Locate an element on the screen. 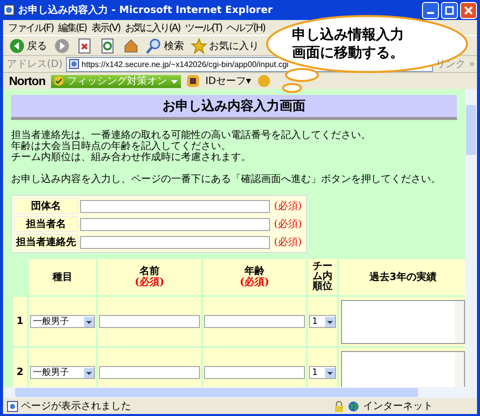  column-header: チーム内順位 is located at coordinates (322, 277).